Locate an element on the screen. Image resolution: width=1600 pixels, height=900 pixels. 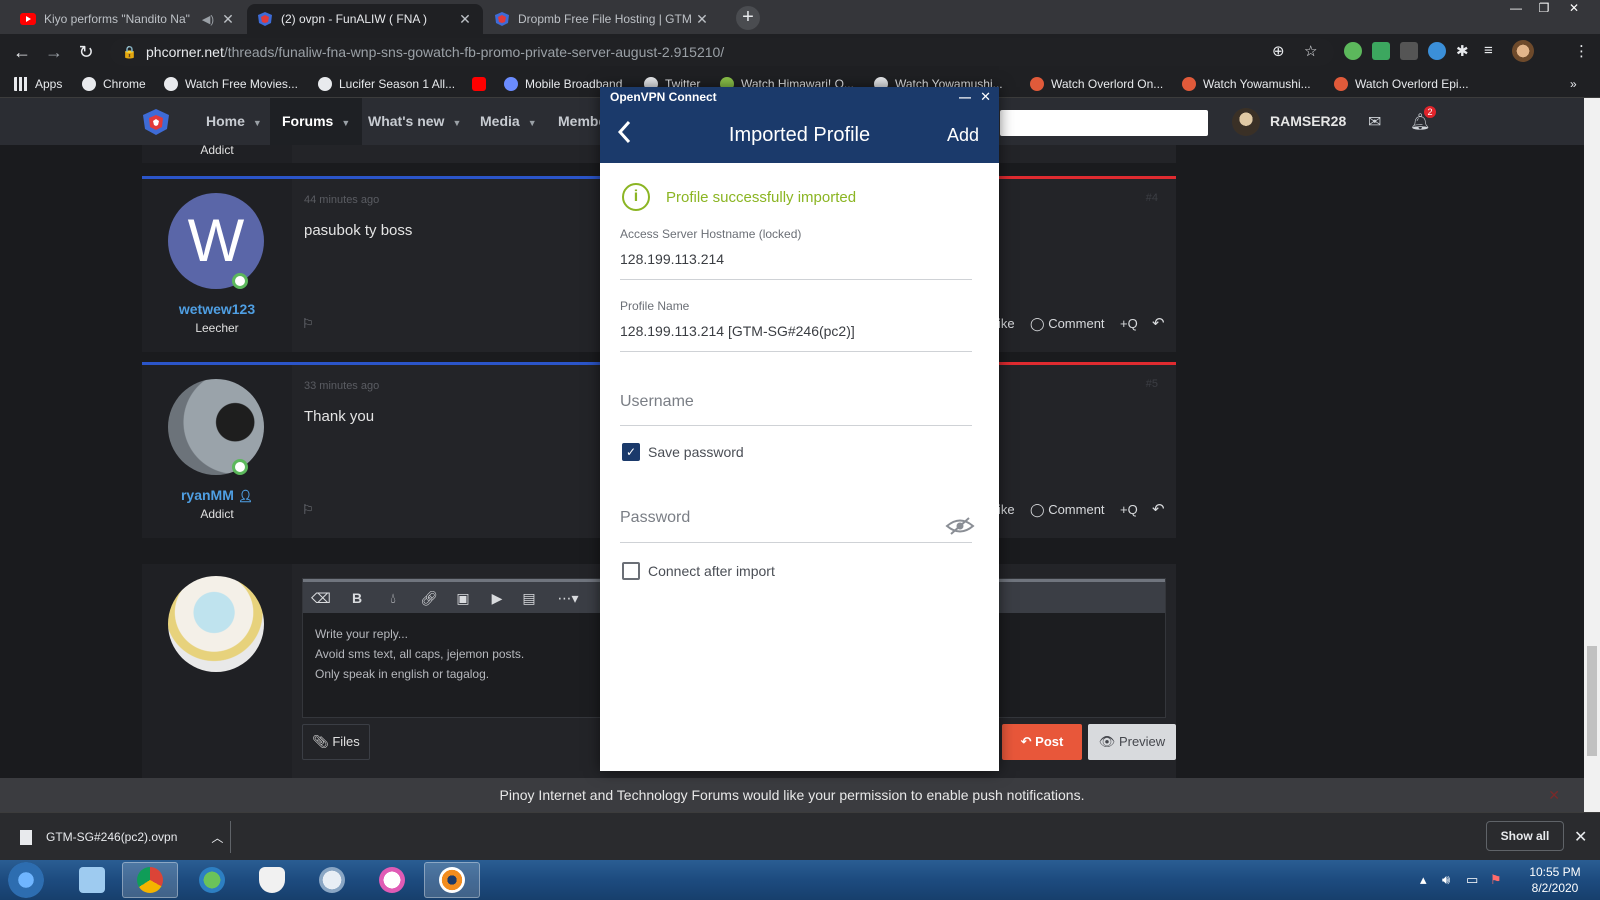
extension-leaf-icon is located at coordinates (1437, 51).